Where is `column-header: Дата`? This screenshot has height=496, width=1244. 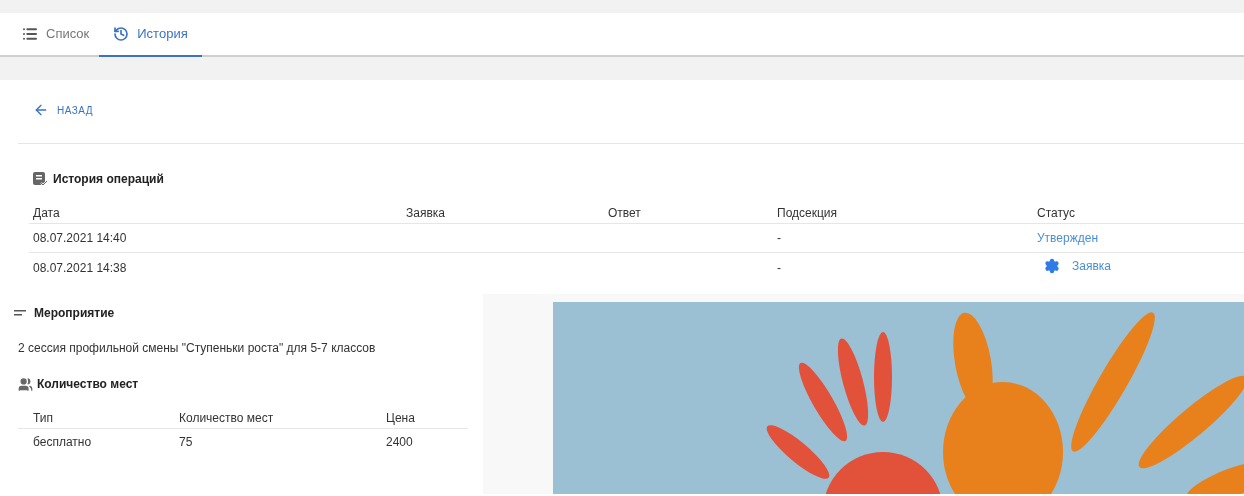 column-header: Дата is located at coordinates (46, 212).